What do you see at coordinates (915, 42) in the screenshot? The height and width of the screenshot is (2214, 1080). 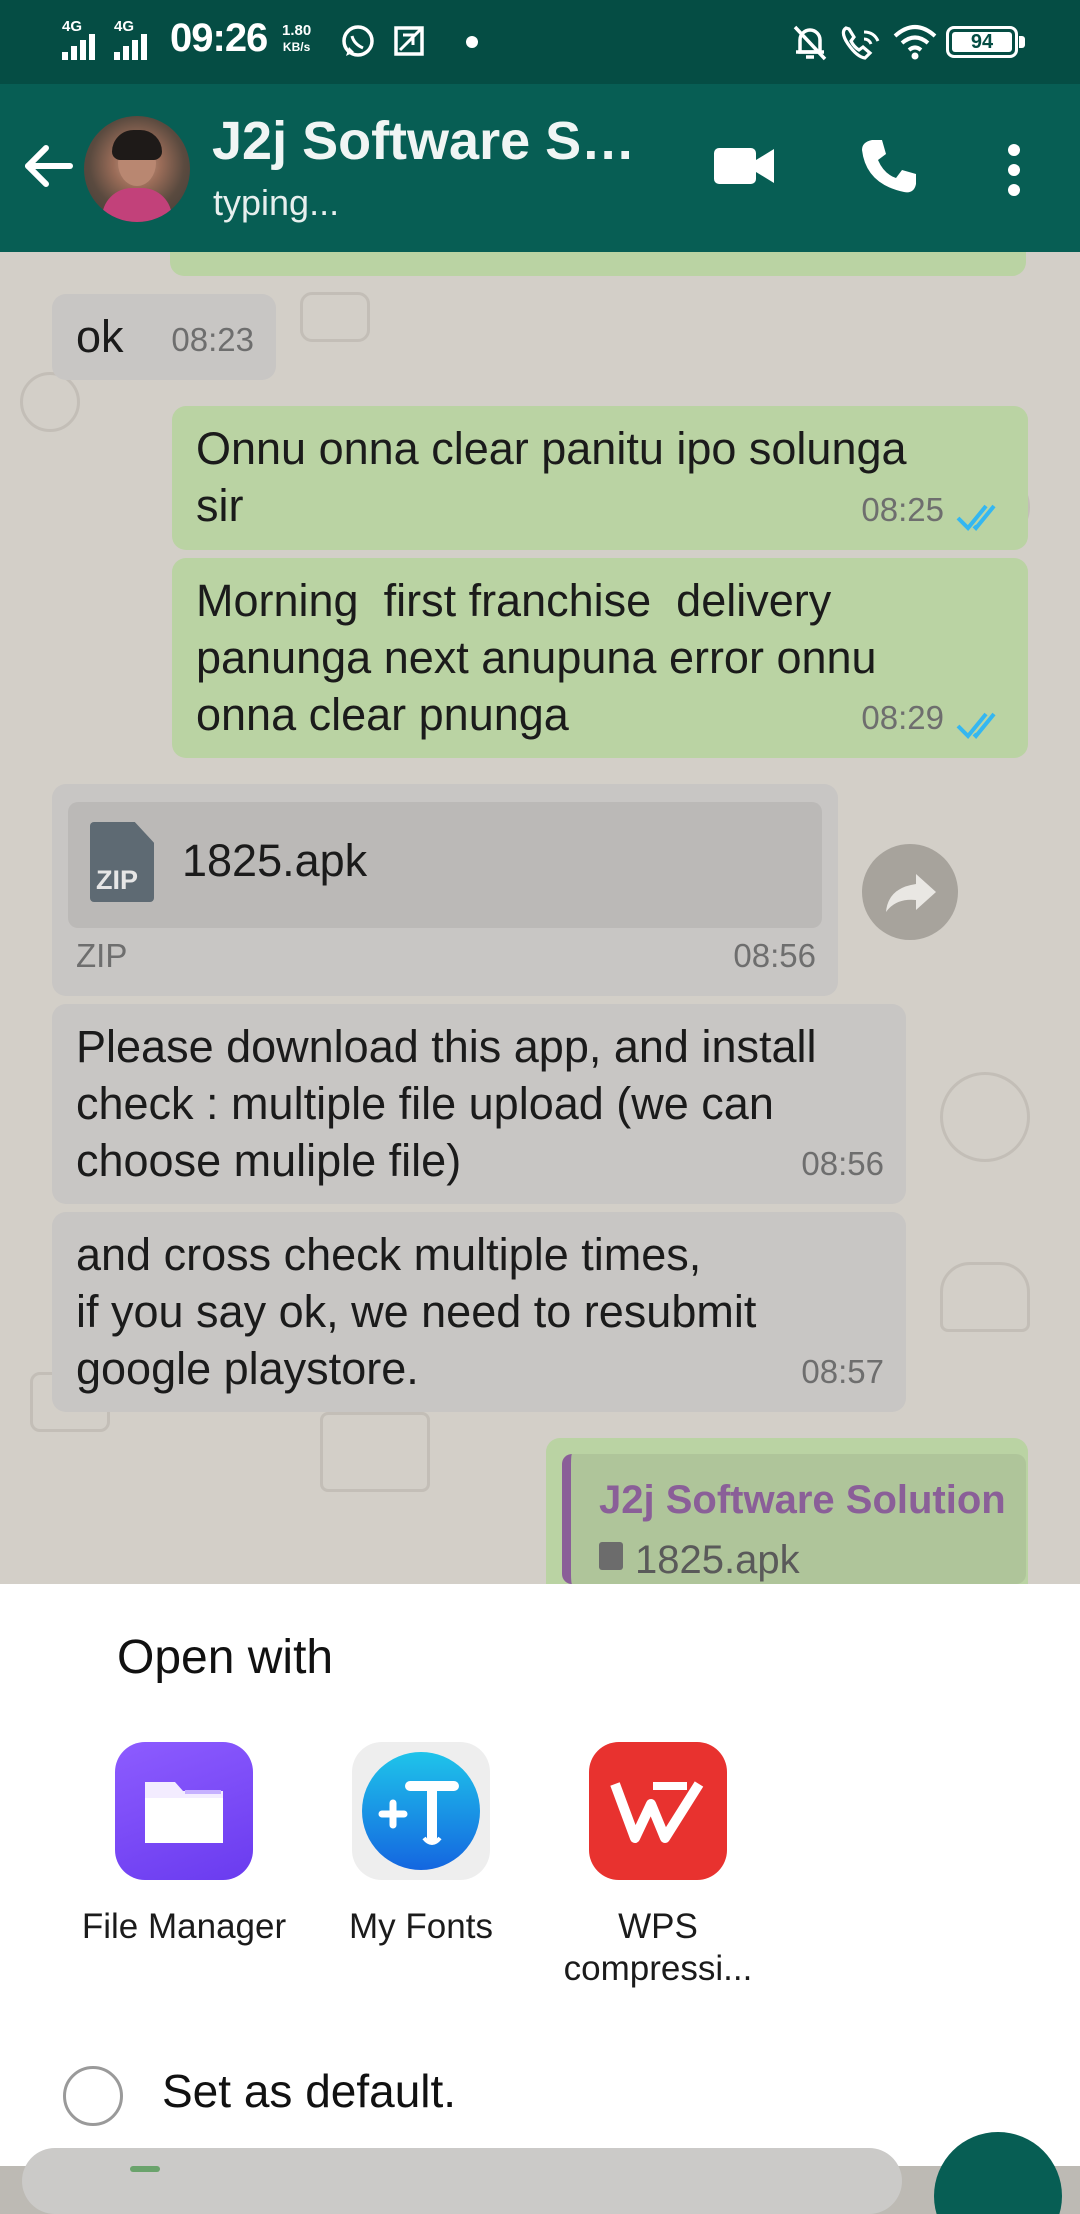 I see `wifi-icon` at bounding box center [915, 42].